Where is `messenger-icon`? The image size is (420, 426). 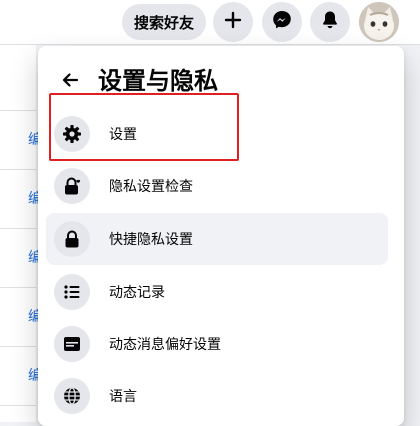
messenger-icon is located at coordinates (282, 22).